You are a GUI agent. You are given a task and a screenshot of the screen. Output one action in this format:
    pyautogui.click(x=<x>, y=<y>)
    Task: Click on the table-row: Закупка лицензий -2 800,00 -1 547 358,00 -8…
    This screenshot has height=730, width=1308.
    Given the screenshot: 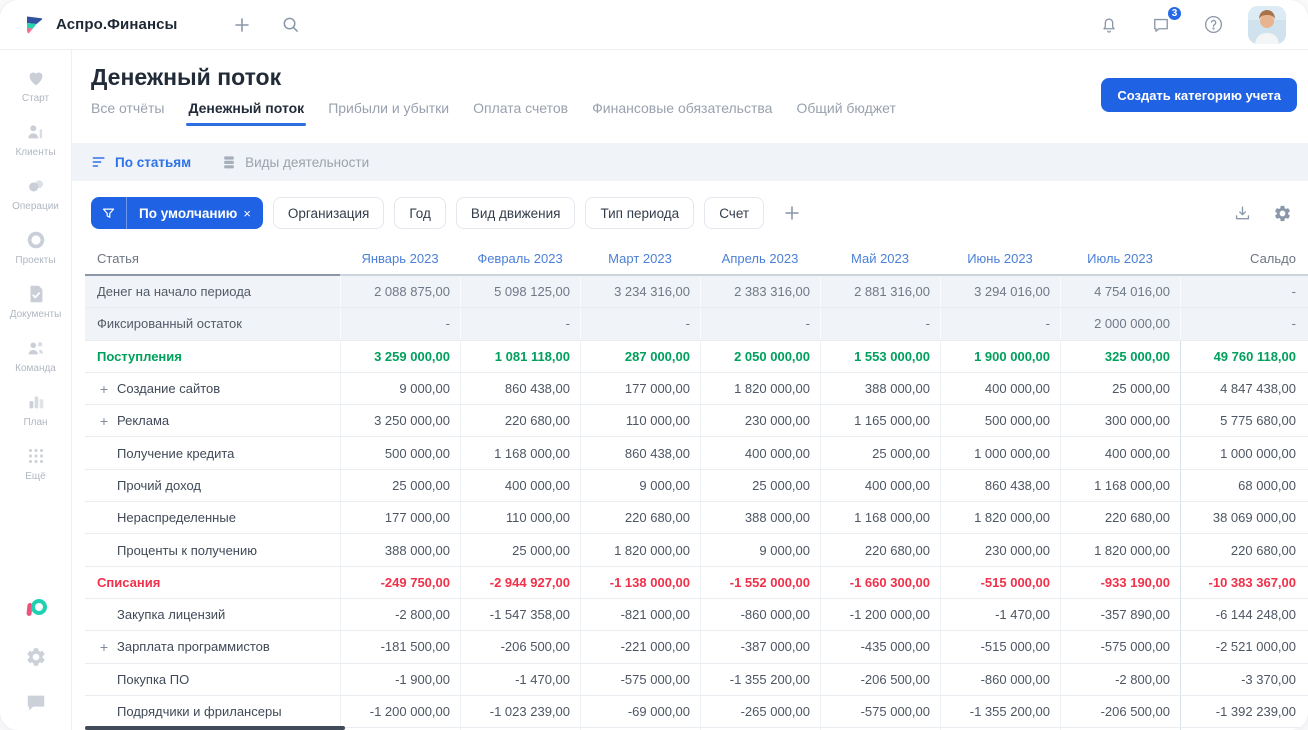 What is the action you would take?
    pyautogui.click(x=696, y=615)
    